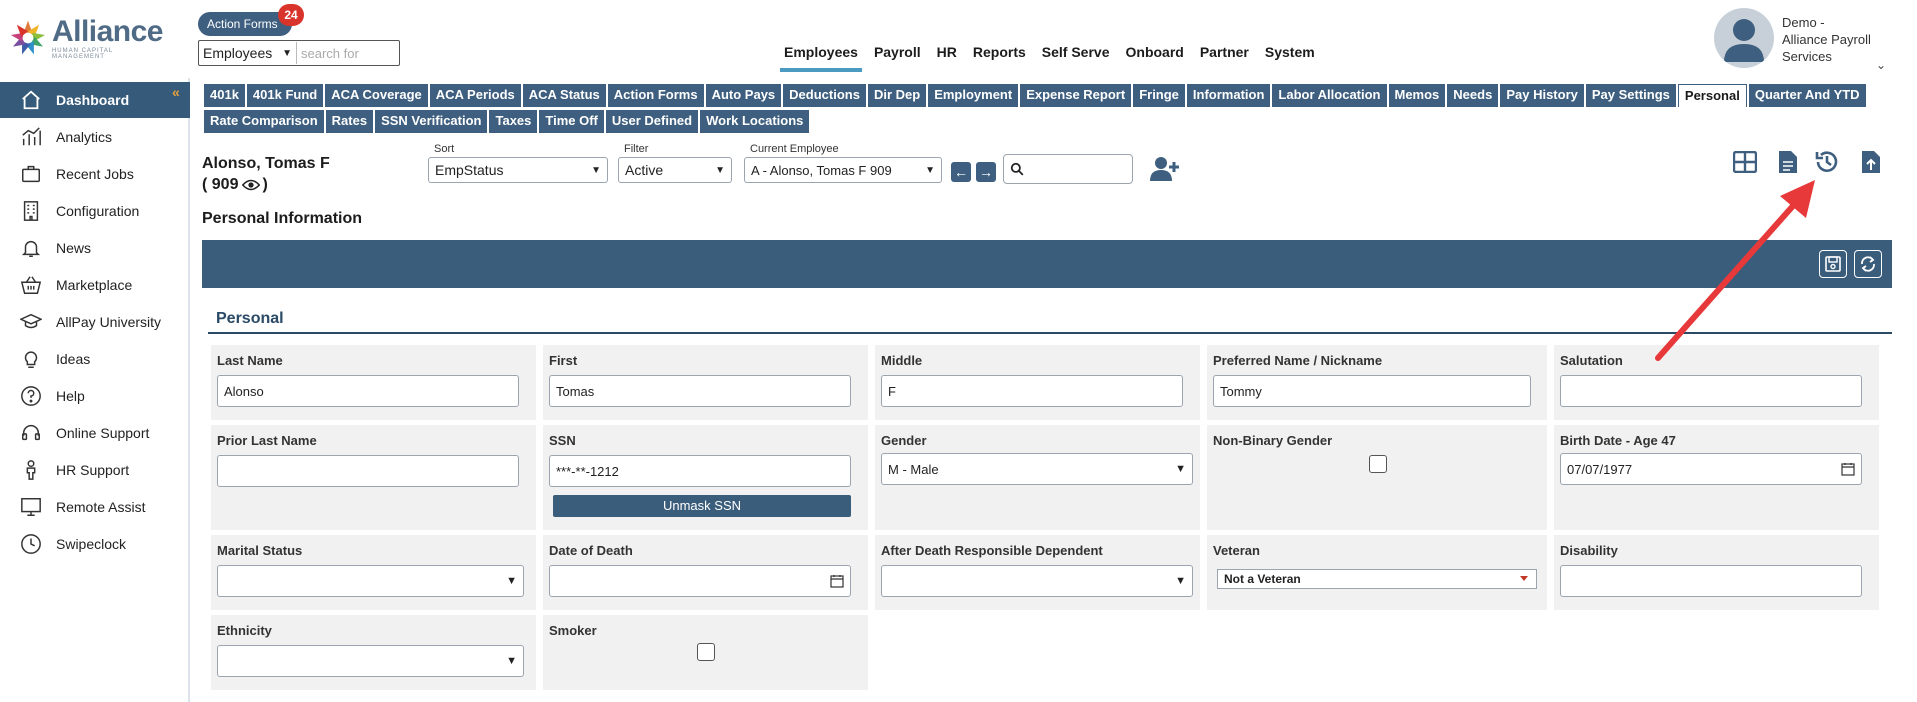  Describe the element at coordinates (1378, 464) in the screenshot. I see `non-binary-gender-checkbox` at that location.